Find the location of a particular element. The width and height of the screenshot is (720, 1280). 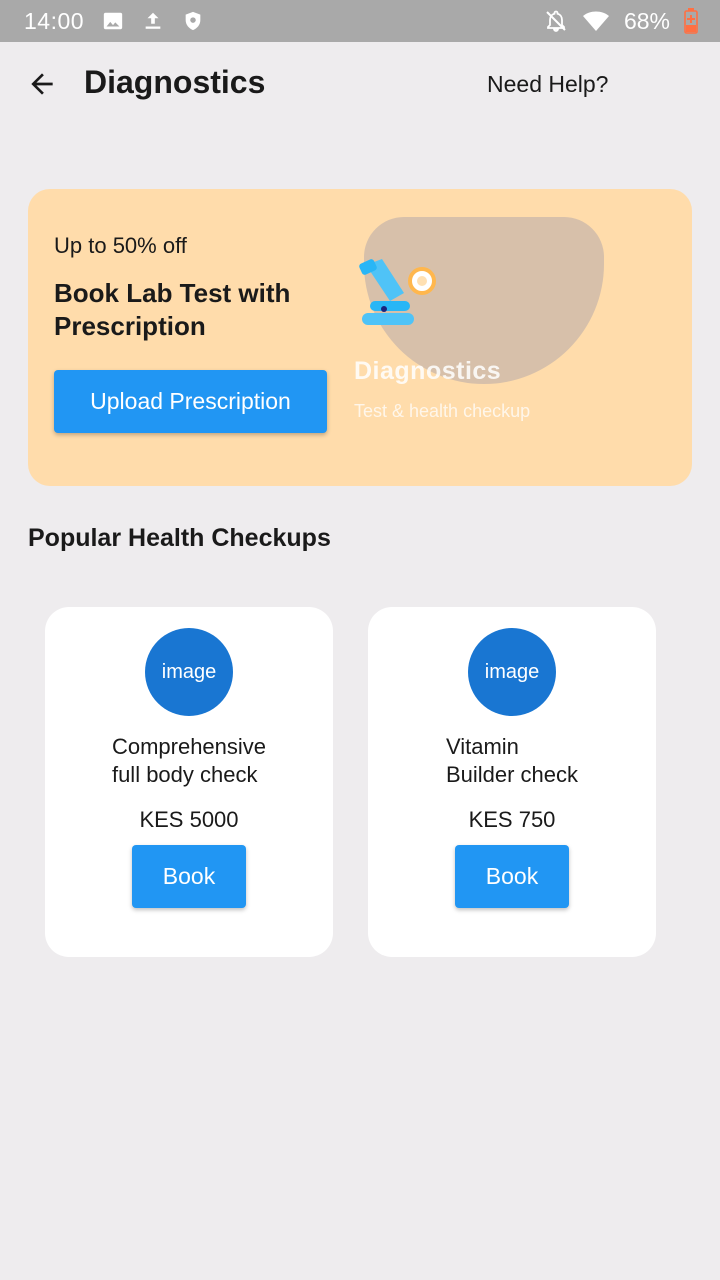

promo-heading: Book Lab Test with Prescription is located at coordinates (172, 309).